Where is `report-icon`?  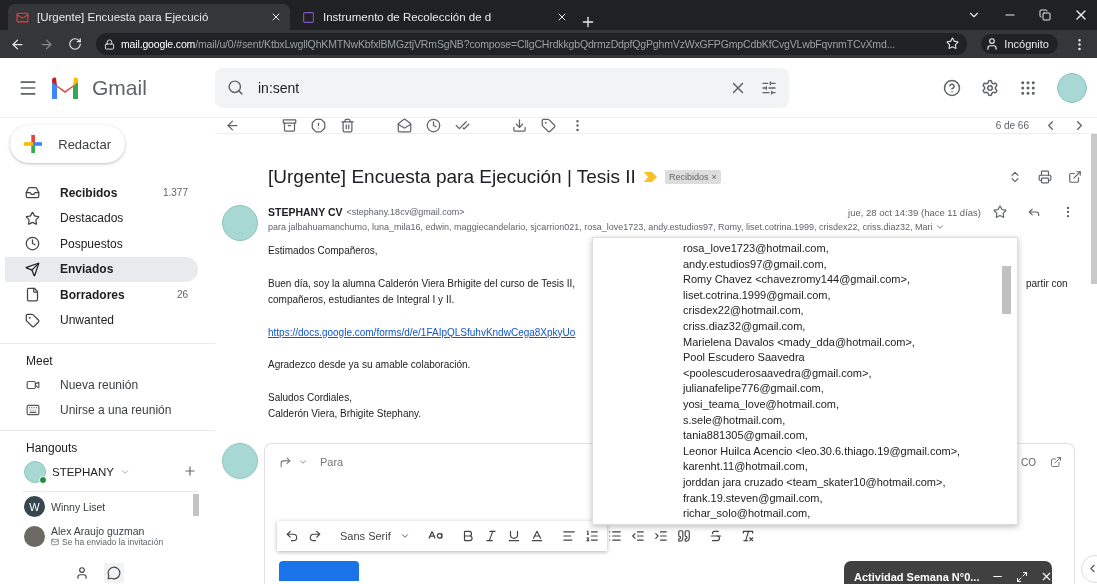 report-icon is located at coordinates (318, 125).